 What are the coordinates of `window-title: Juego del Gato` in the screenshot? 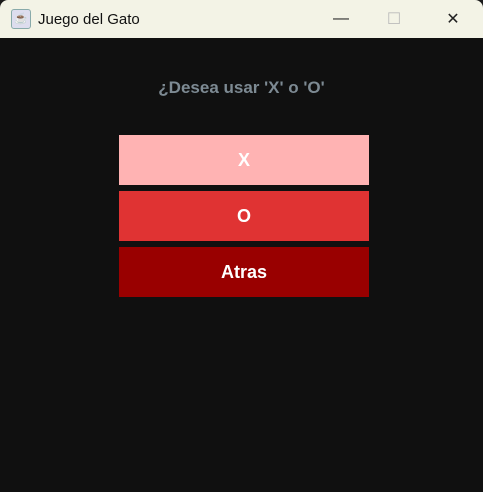 It's located at (89, 19).